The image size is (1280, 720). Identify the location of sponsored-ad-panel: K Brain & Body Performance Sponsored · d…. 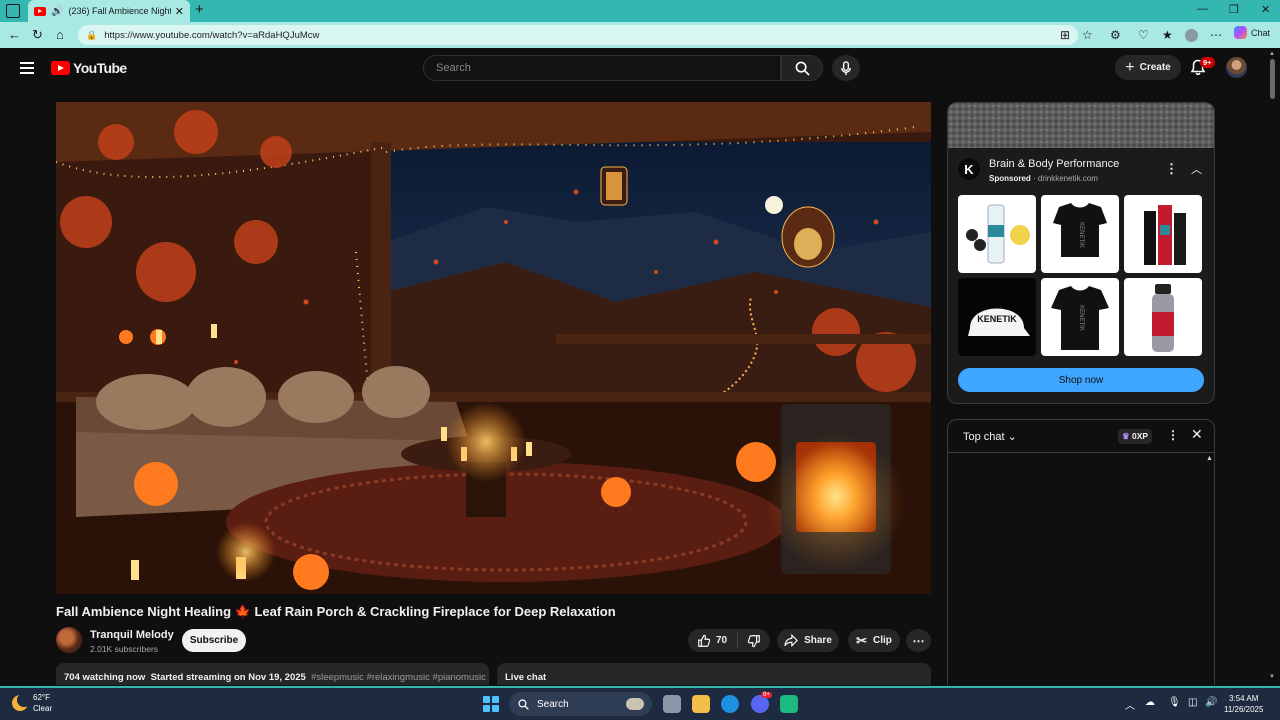
(1081, 253).